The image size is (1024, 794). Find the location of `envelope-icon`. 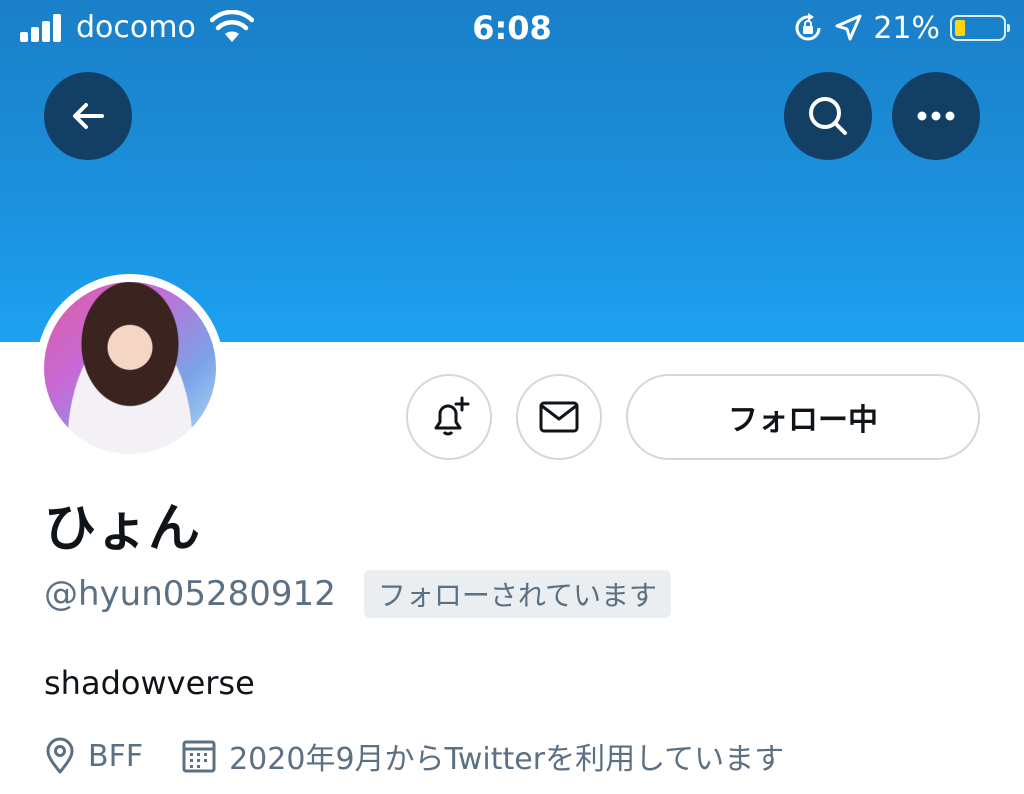

envelope-icon is located at coordinates (559, 417).